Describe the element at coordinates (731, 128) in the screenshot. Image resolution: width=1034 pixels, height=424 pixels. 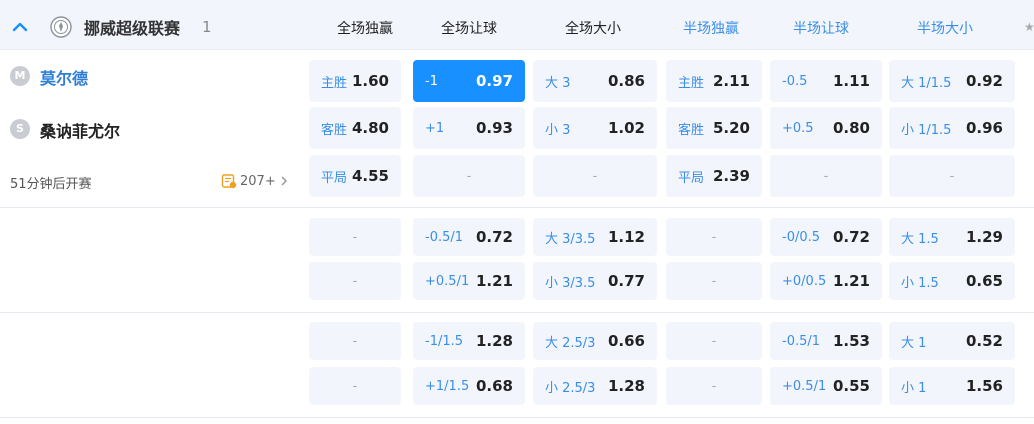
I see `odds-price: 5.20` at that location.